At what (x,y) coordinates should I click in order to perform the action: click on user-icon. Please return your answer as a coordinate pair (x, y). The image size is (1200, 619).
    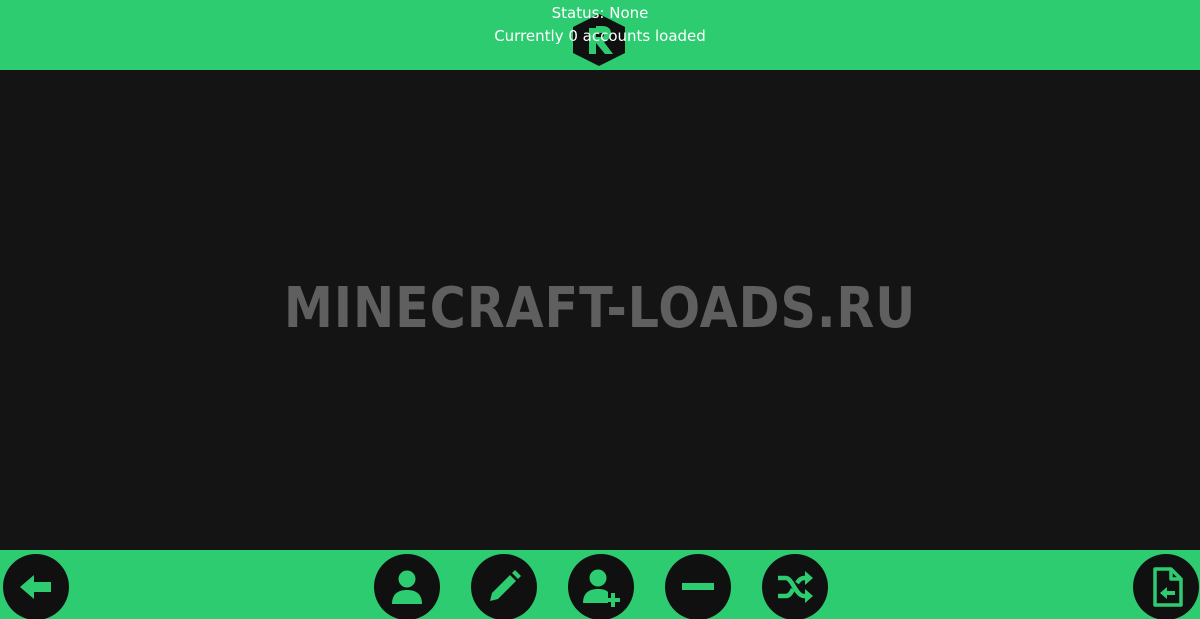
    Looking at the image, I should click on (407, 587).